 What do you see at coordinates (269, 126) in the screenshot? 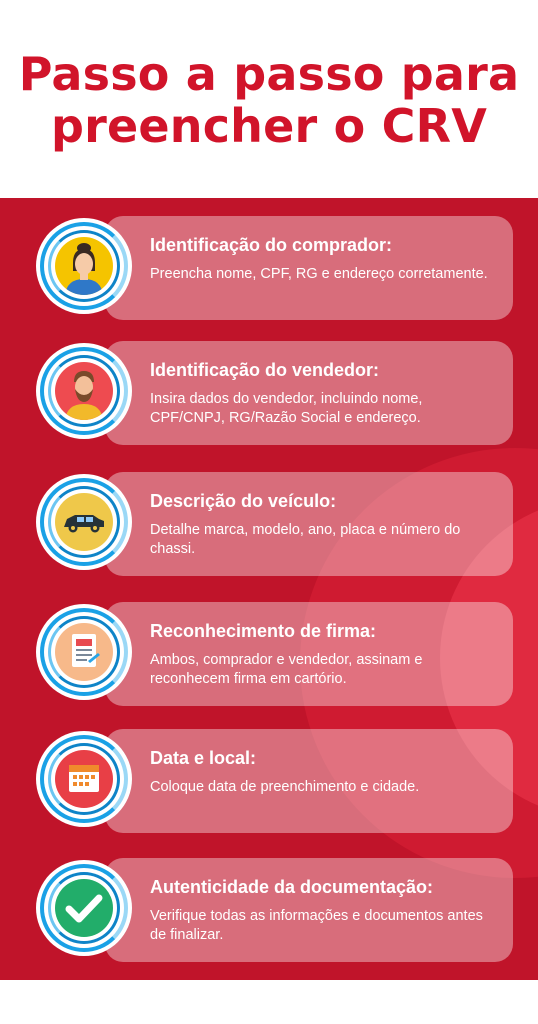
I see `page-title-line-2: preencher o CRV` at bounding box center [269, 126].